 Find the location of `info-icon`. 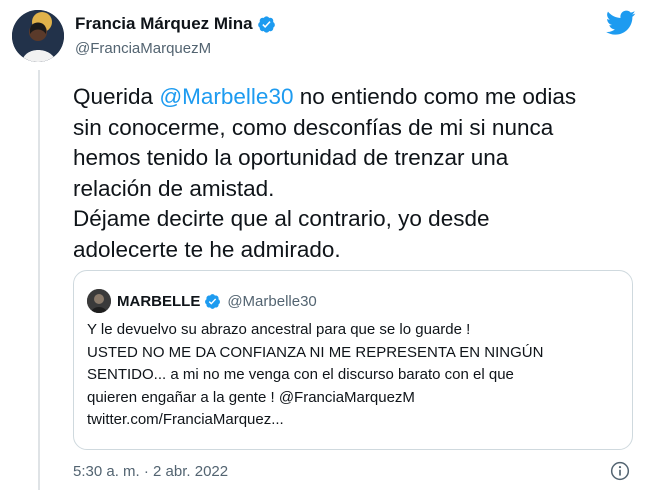

info-icon is located at coordinates (620, 471).